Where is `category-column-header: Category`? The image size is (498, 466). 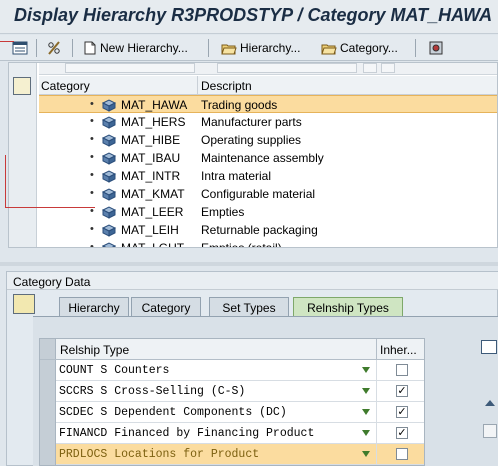 category-column-header: Category is located at coordinates (65, 86).